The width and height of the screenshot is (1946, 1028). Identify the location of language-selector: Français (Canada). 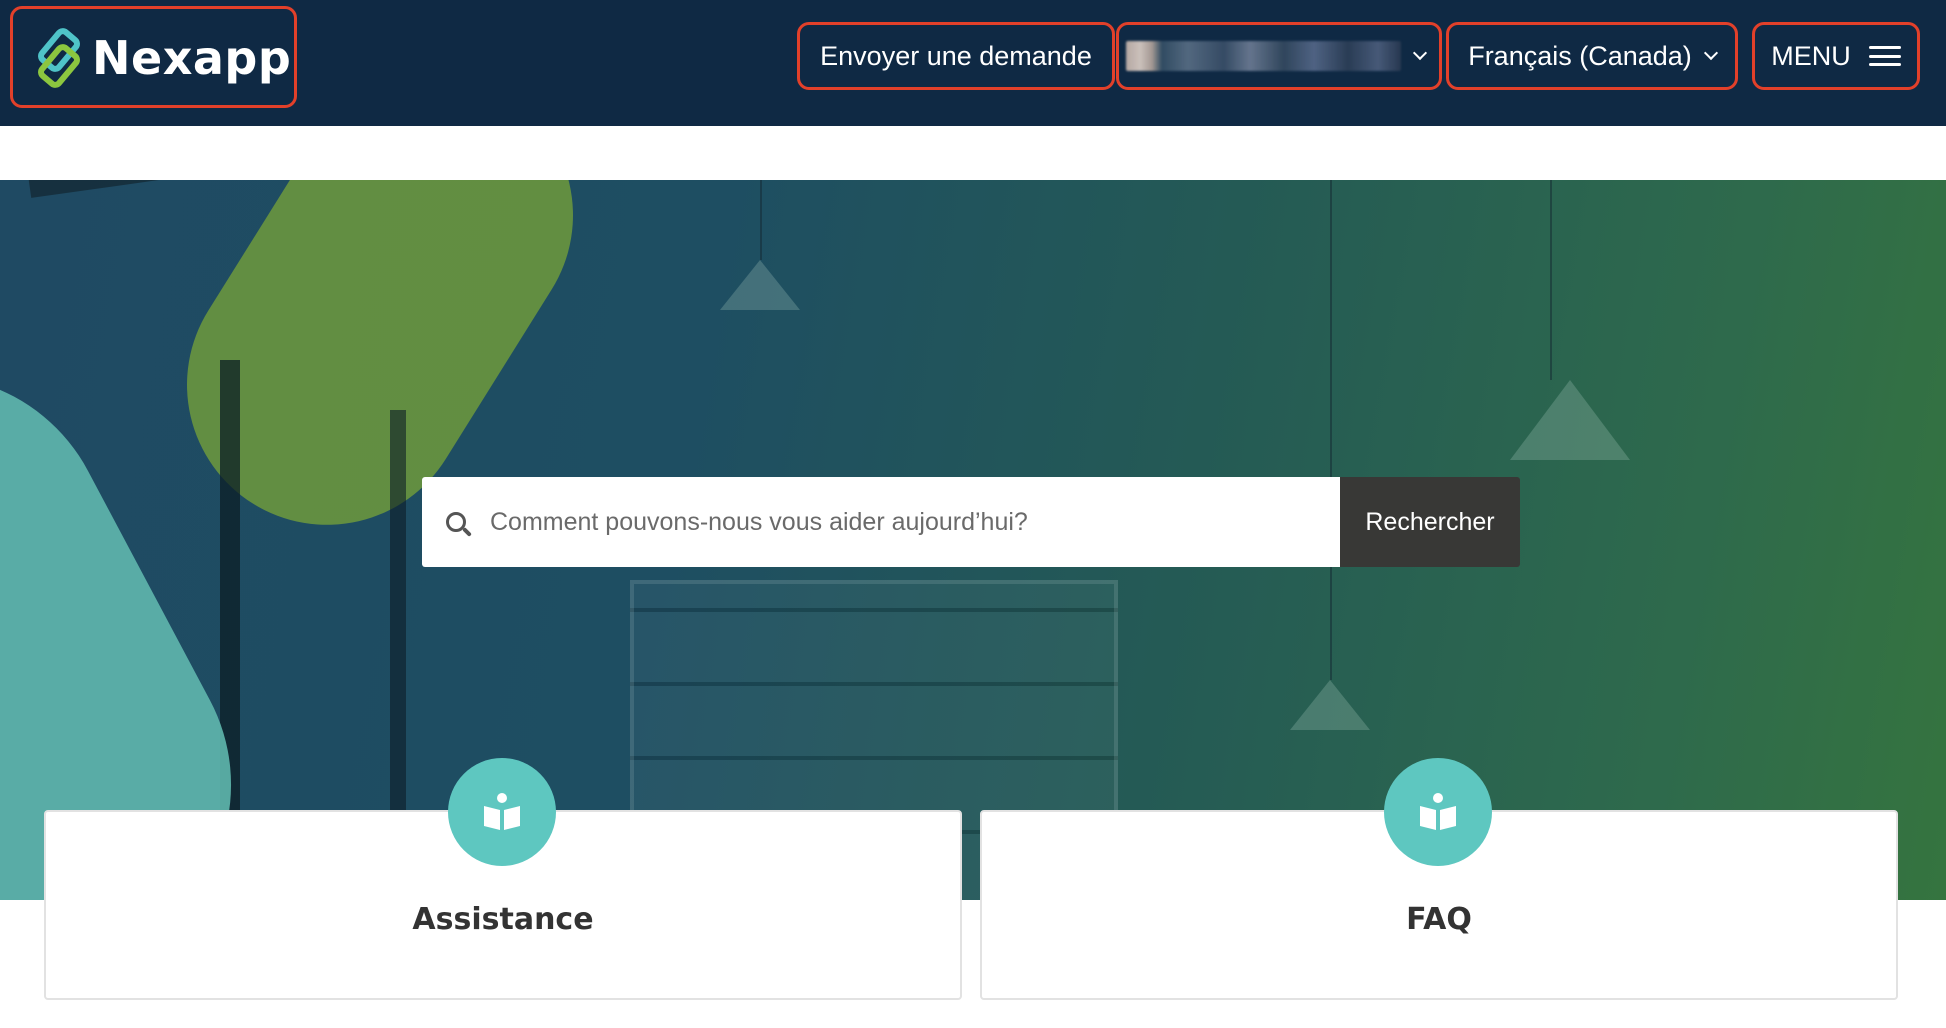
(1592, 56).